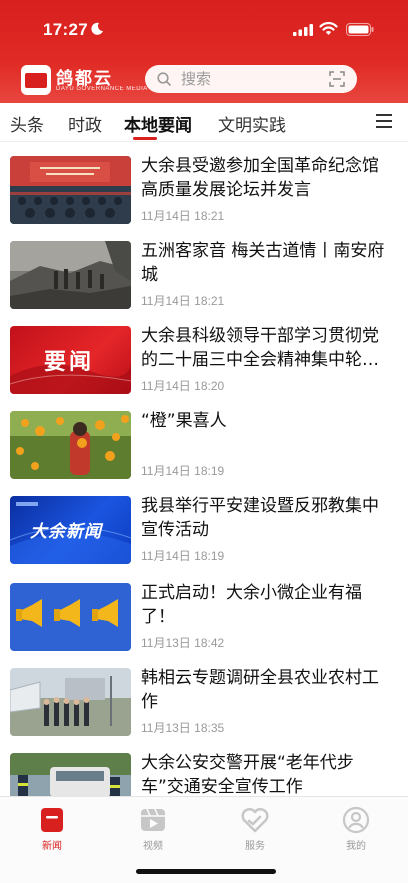 The width and height of the screenshot is (408, 883). I want to click on bottom-tab-label: 服务, so click(255, 846).